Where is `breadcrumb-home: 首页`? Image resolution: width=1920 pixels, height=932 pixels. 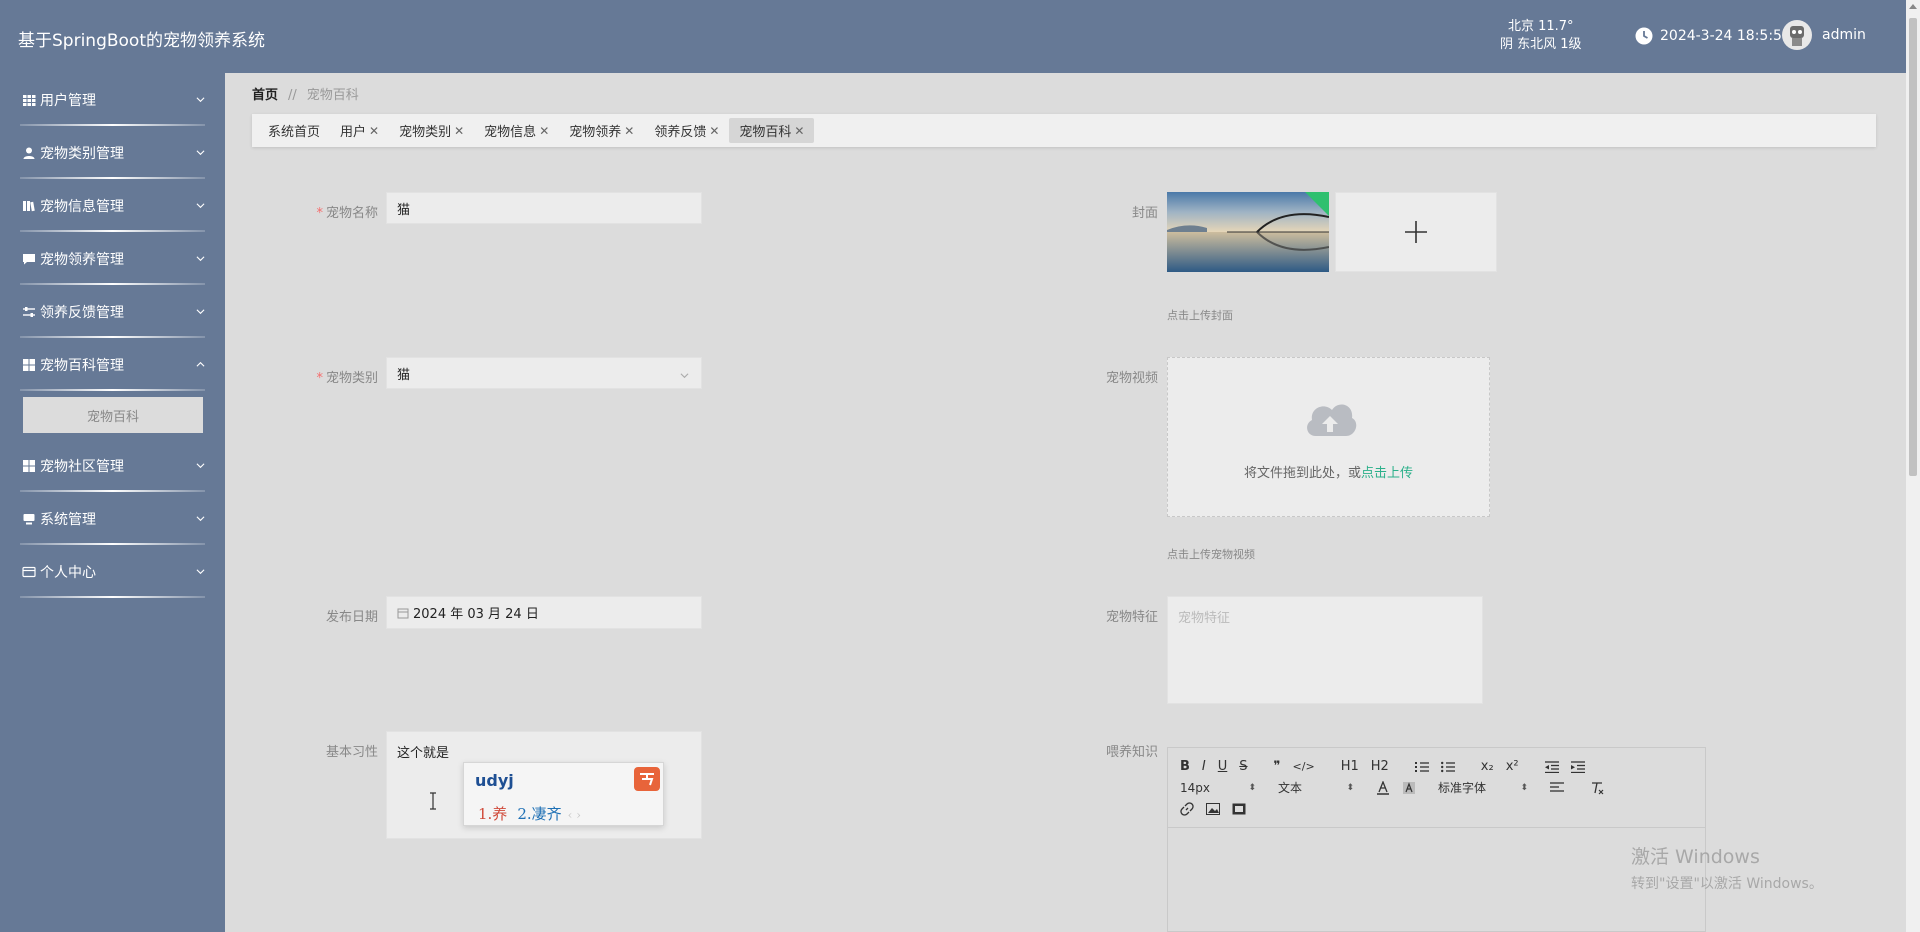
breadcrumb-home: 首页 is located at coordinates (265, 95).